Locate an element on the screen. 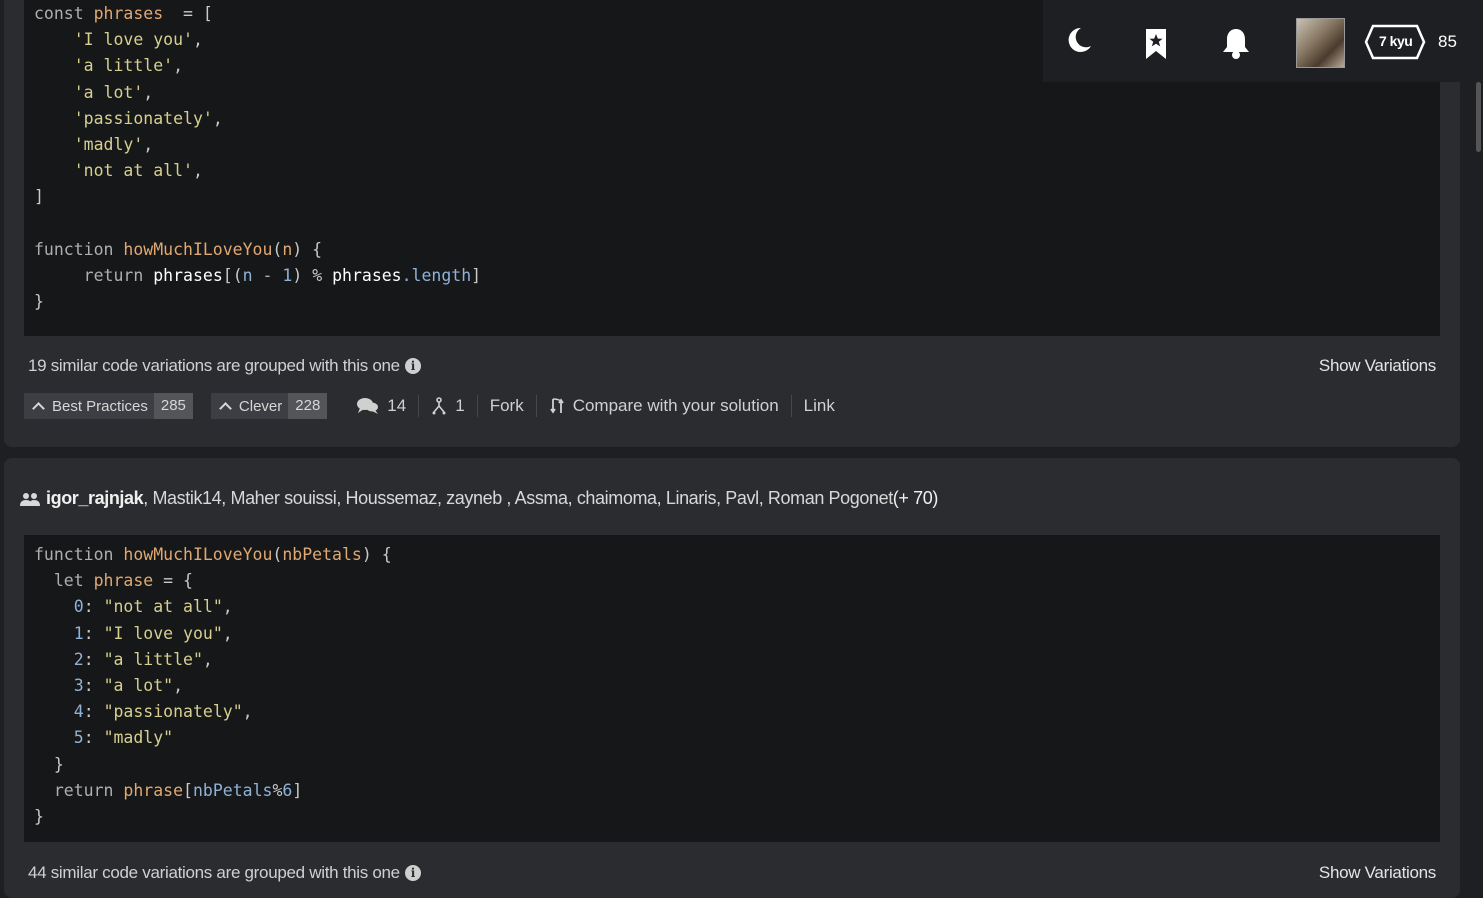 The height and width of the screenshot is (898, 1483). best-practices-count: 285 is located at coordinates (173, 406).